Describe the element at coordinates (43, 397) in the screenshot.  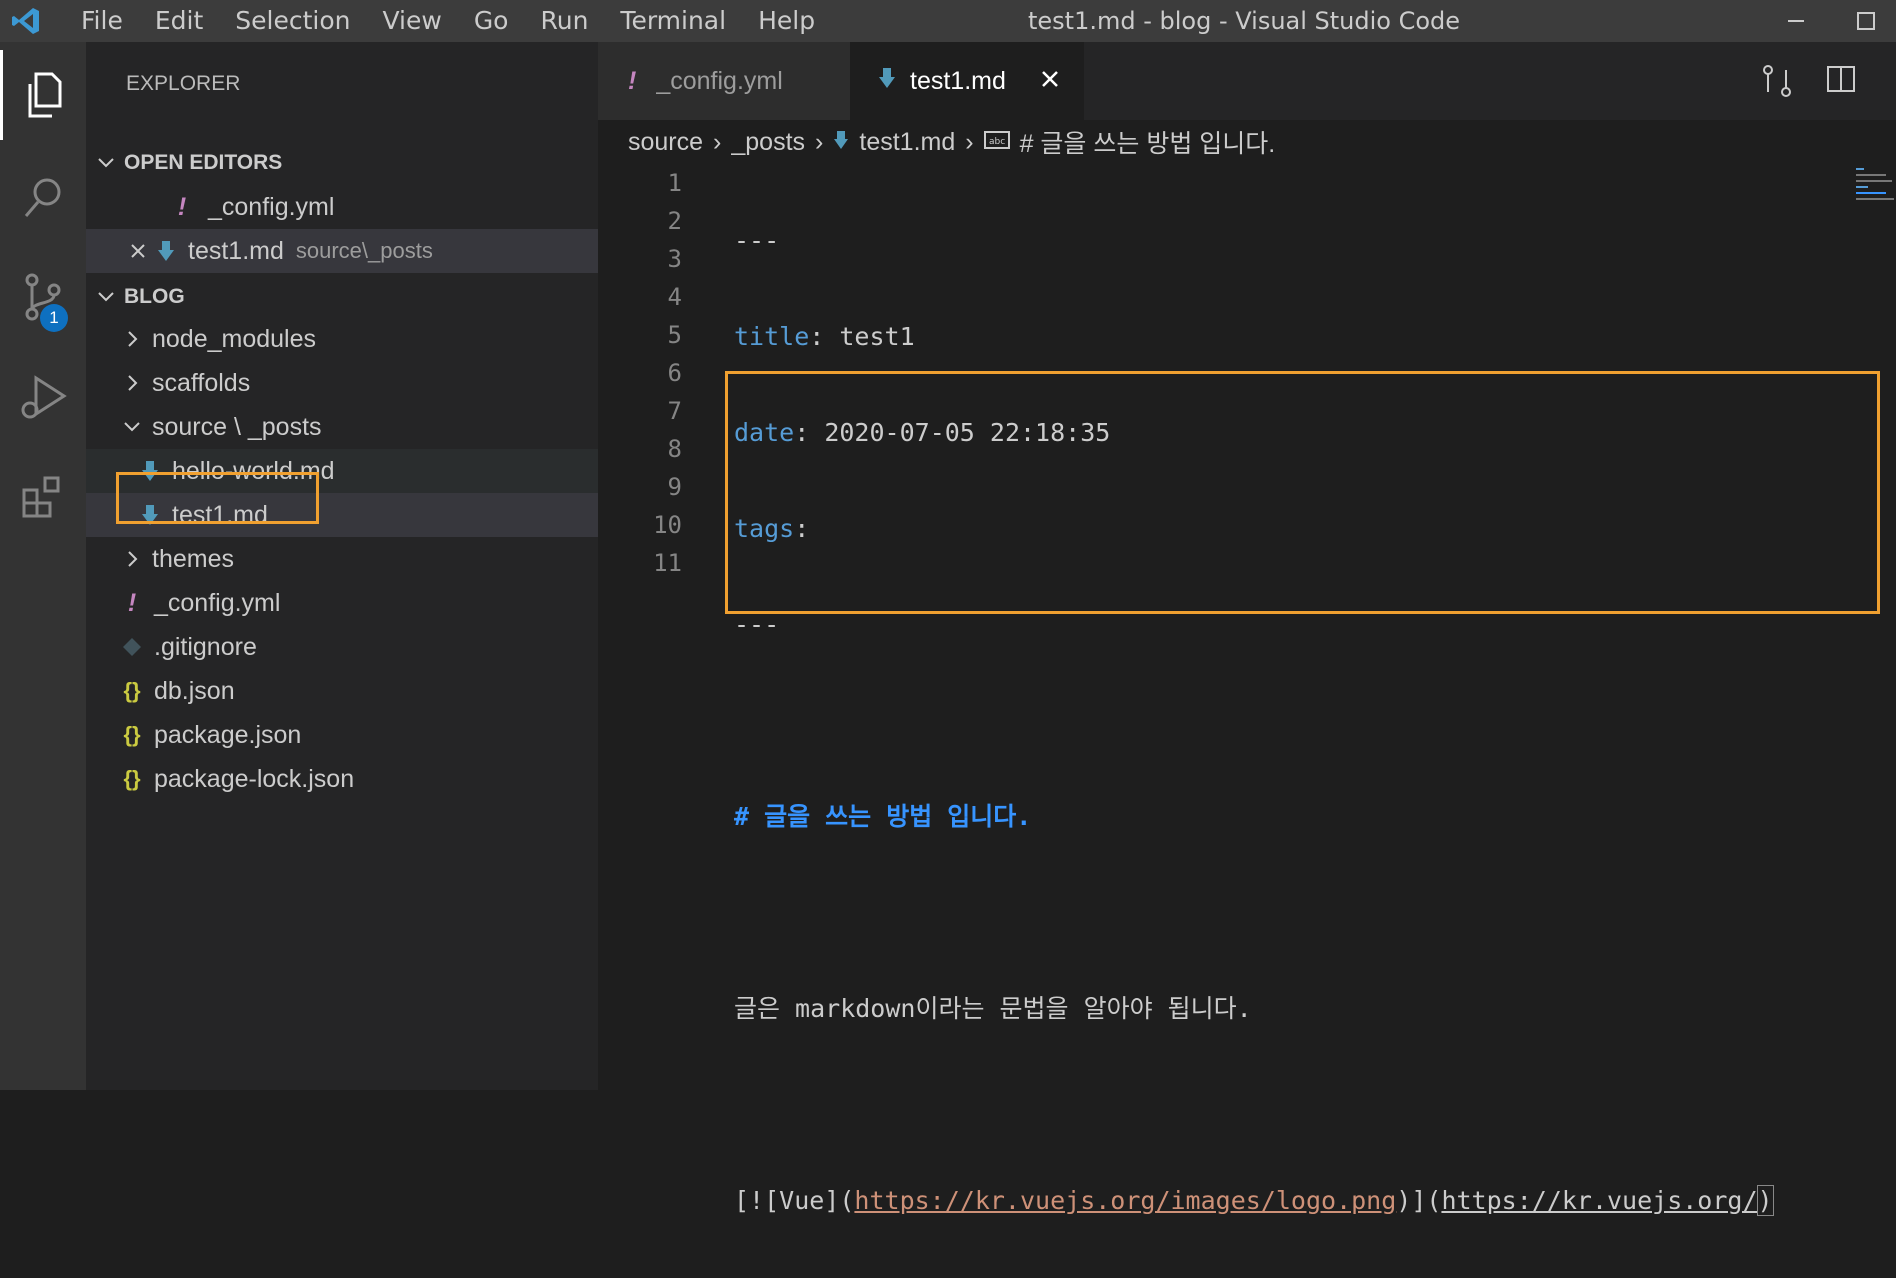
I see `run-debug-icon` at that location.